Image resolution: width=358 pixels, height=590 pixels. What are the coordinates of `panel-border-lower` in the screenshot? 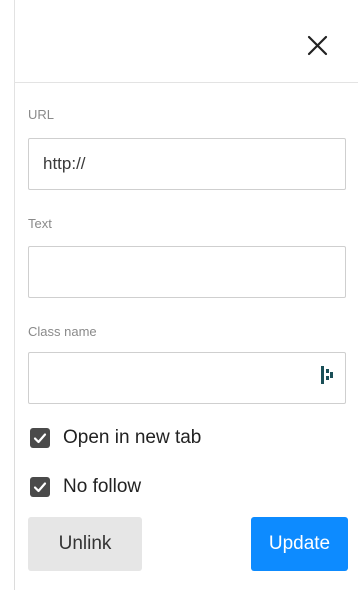 It's located at (14, 505).